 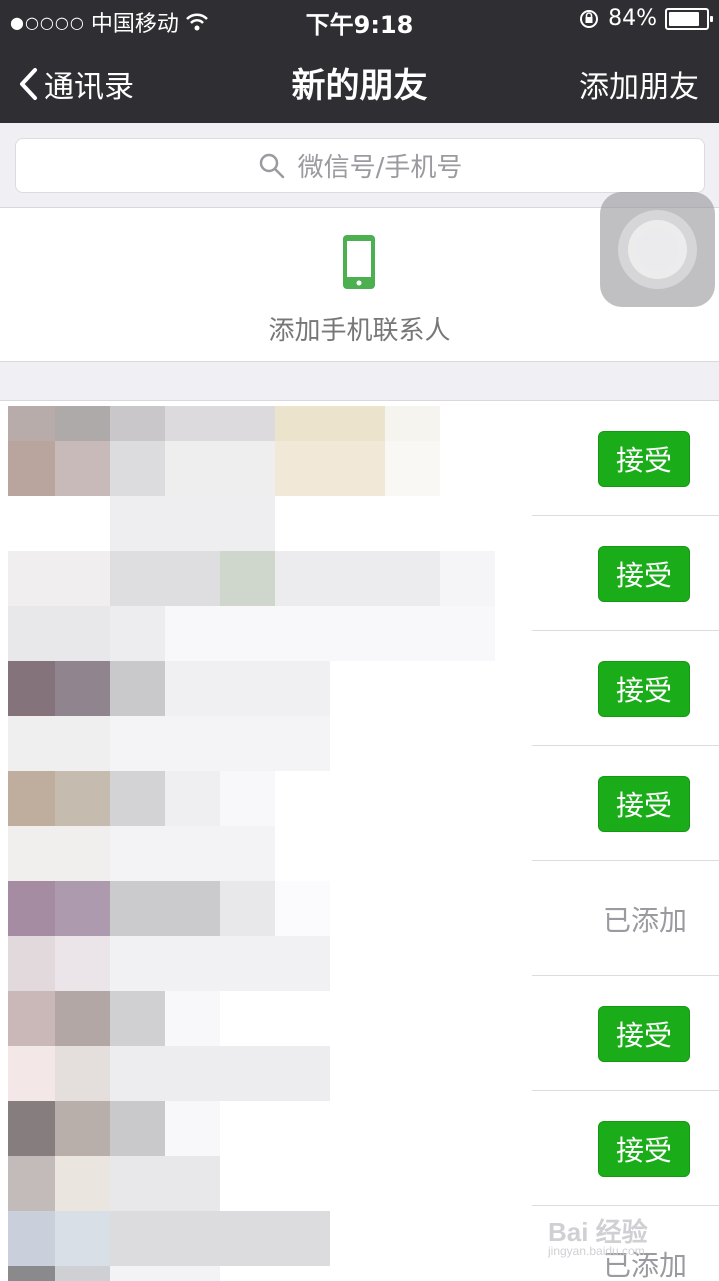 I want to click on assistive-ring-inner, so click(x=657, y=249).